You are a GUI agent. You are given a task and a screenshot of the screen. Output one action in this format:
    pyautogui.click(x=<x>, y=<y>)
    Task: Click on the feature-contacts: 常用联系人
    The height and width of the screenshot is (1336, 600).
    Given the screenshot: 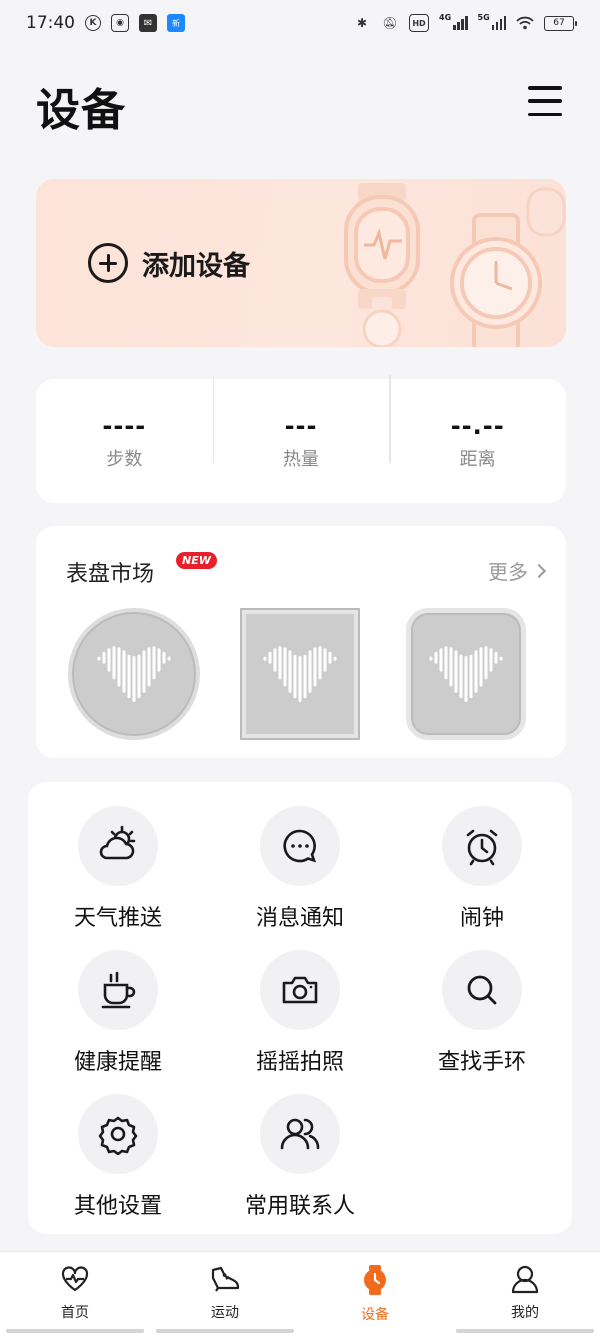 What is the action you would take?
    pyautogui.click(x=300, y=1157)
    